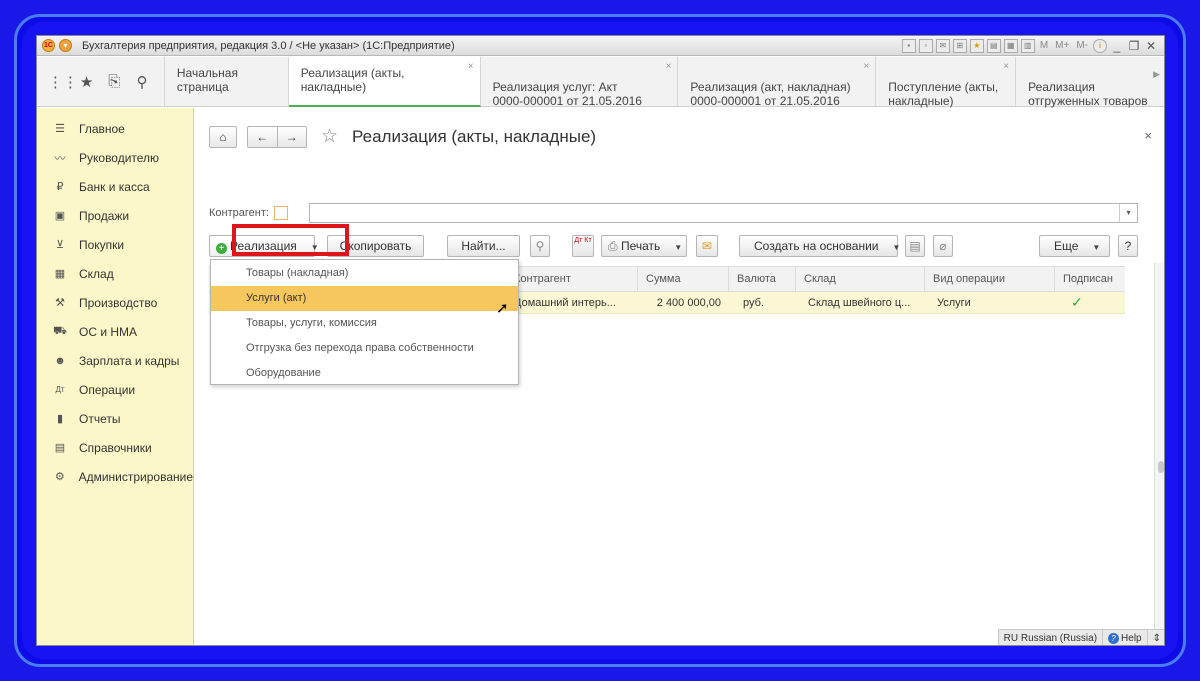  What do you see at coordinates (102, 128) in the screenshot?
I see `sidebar-item-label: Главное` at bounding box center [102, 128].